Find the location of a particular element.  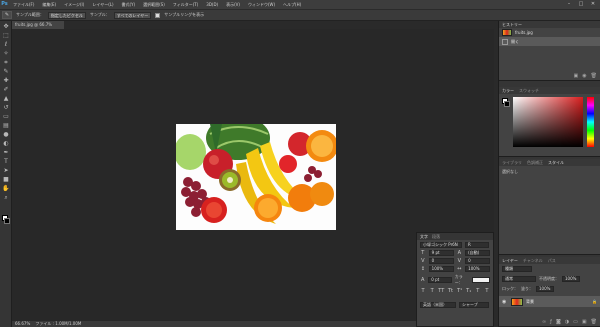

font-size-field: 9 pt is located at coordinates (441, 253).